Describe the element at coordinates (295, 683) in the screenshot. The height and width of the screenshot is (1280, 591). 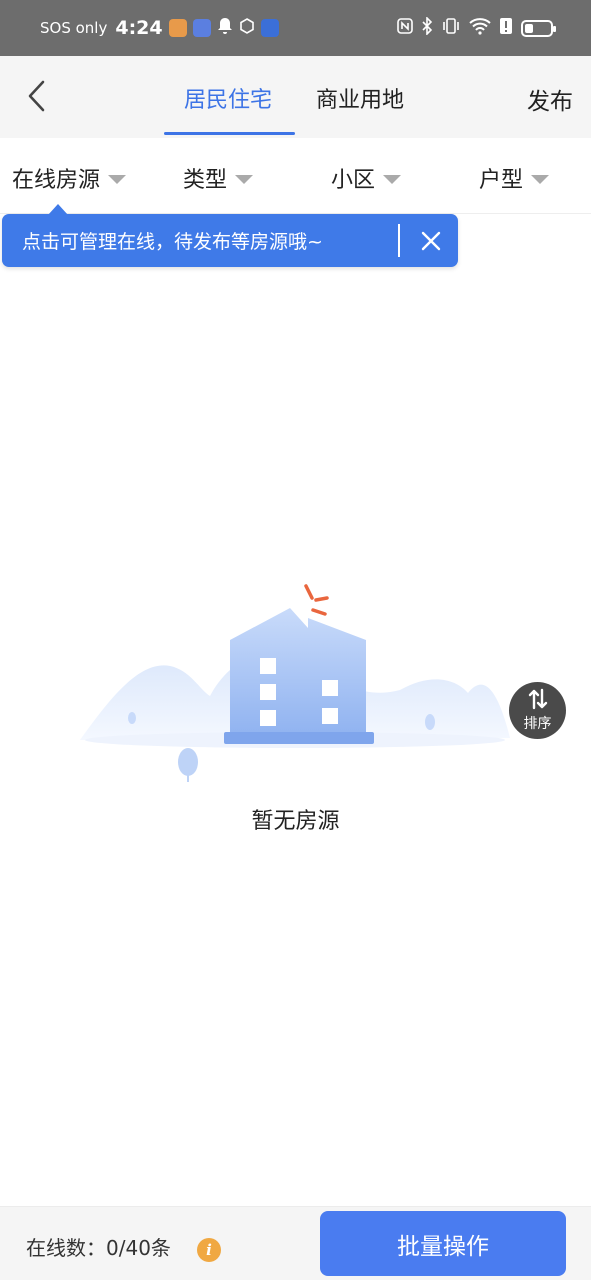
I see `empty-house-illustration` at that location.